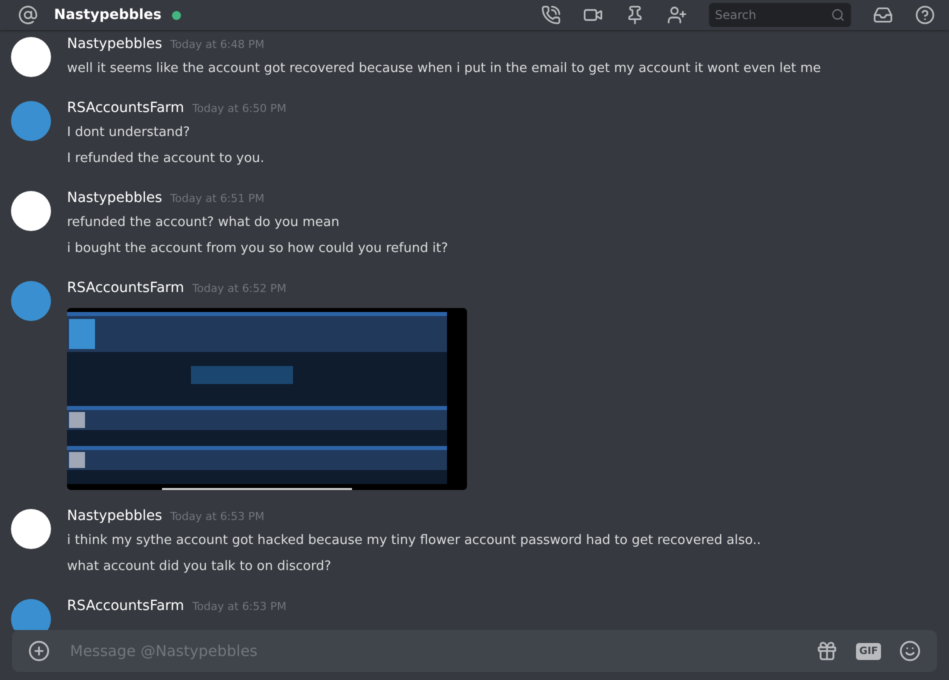 The height and width of the screenshot is (680, 949). I want to click on help-icon, so click(925, 15).